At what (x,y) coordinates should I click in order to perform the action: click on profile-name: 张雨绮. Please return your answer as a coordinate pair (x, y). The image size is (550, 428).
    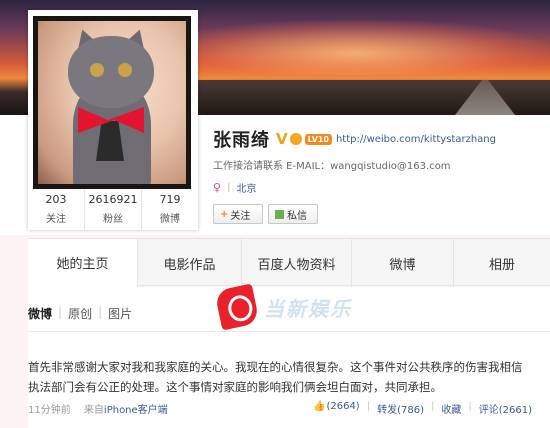
    Looking at the image, I should click on (241, 140).